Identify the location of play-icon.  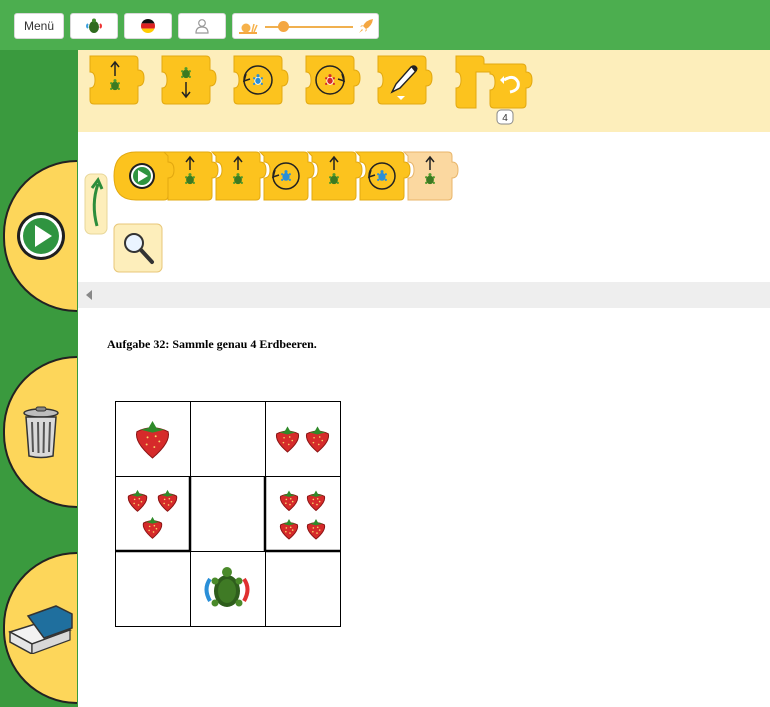
(41, 236).